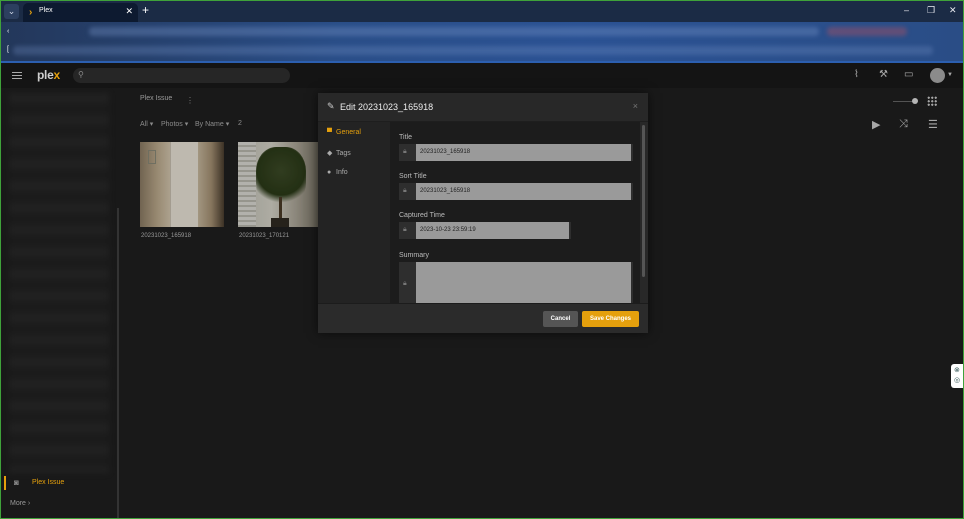 This screenshot has width=964, height=519. Describe the element at coordinates (483, 107) in the screenshot. I see `dialog-header: ✎ Edit 20231023_165918 ×` at that location.